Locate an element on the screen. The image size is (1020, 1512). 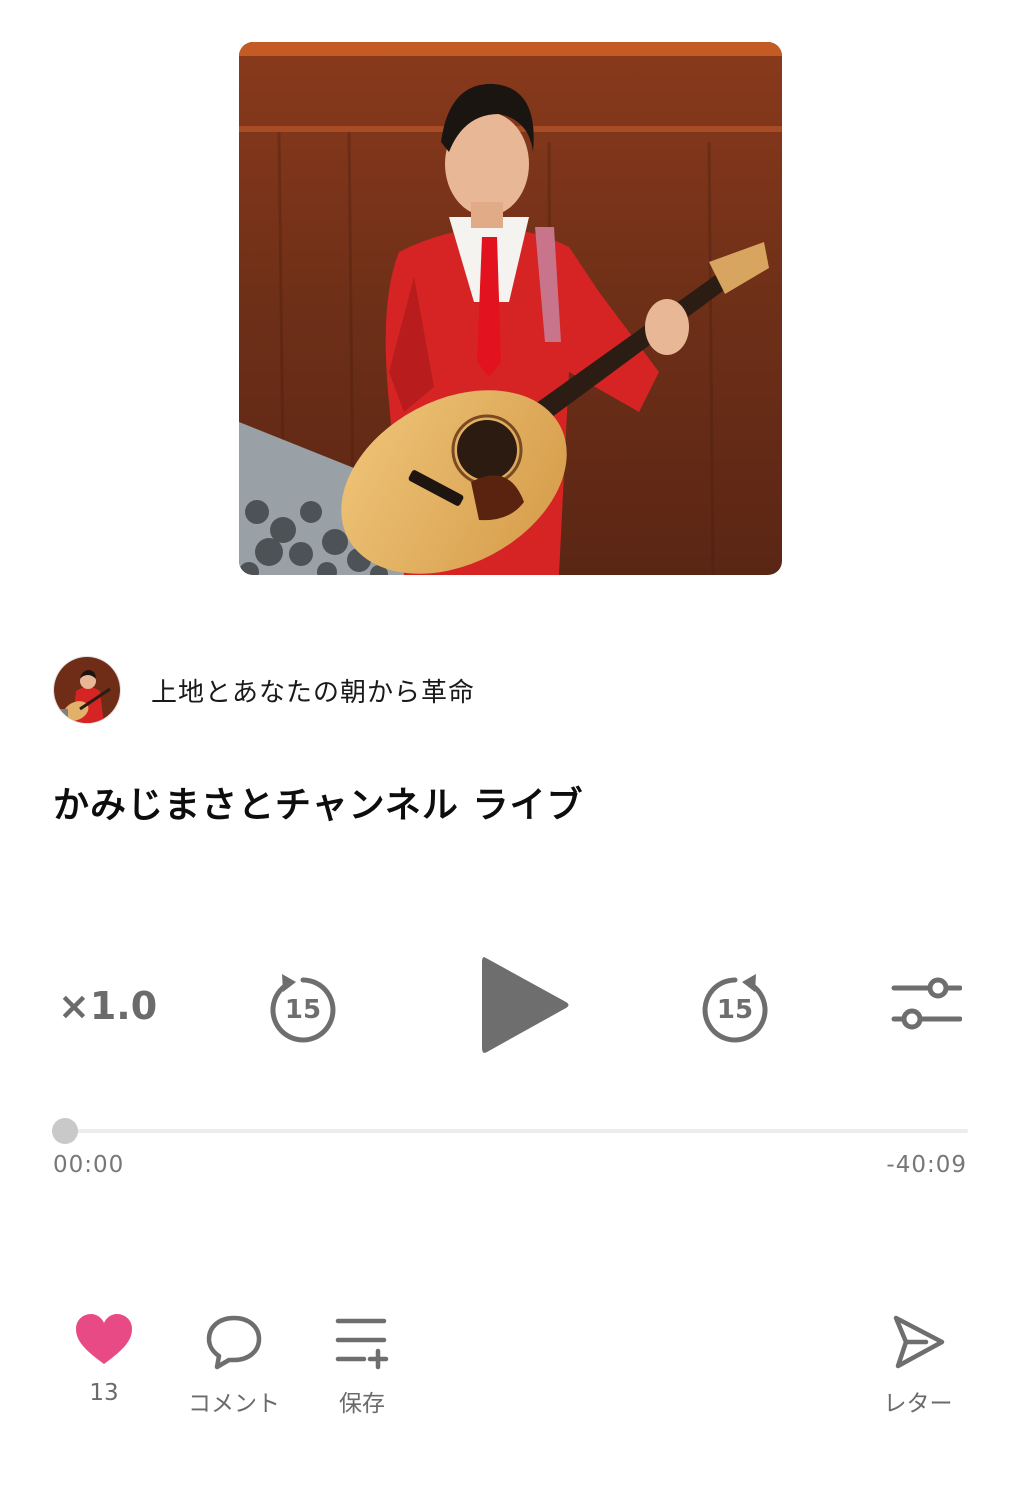
heart-icon is located at coordinates (104, 1339).